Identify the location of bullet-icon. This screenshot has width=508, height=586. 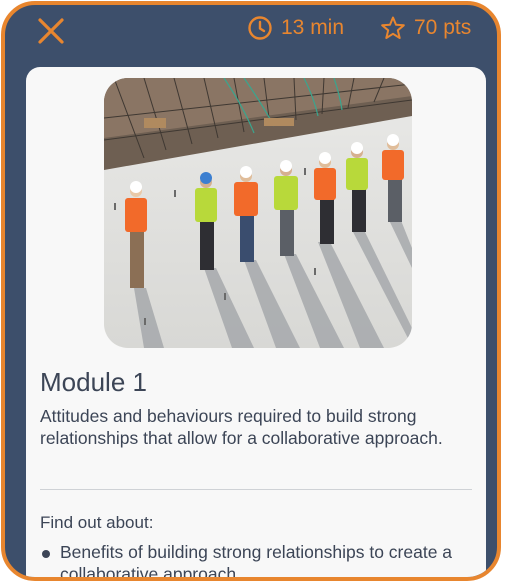
(46, 554).